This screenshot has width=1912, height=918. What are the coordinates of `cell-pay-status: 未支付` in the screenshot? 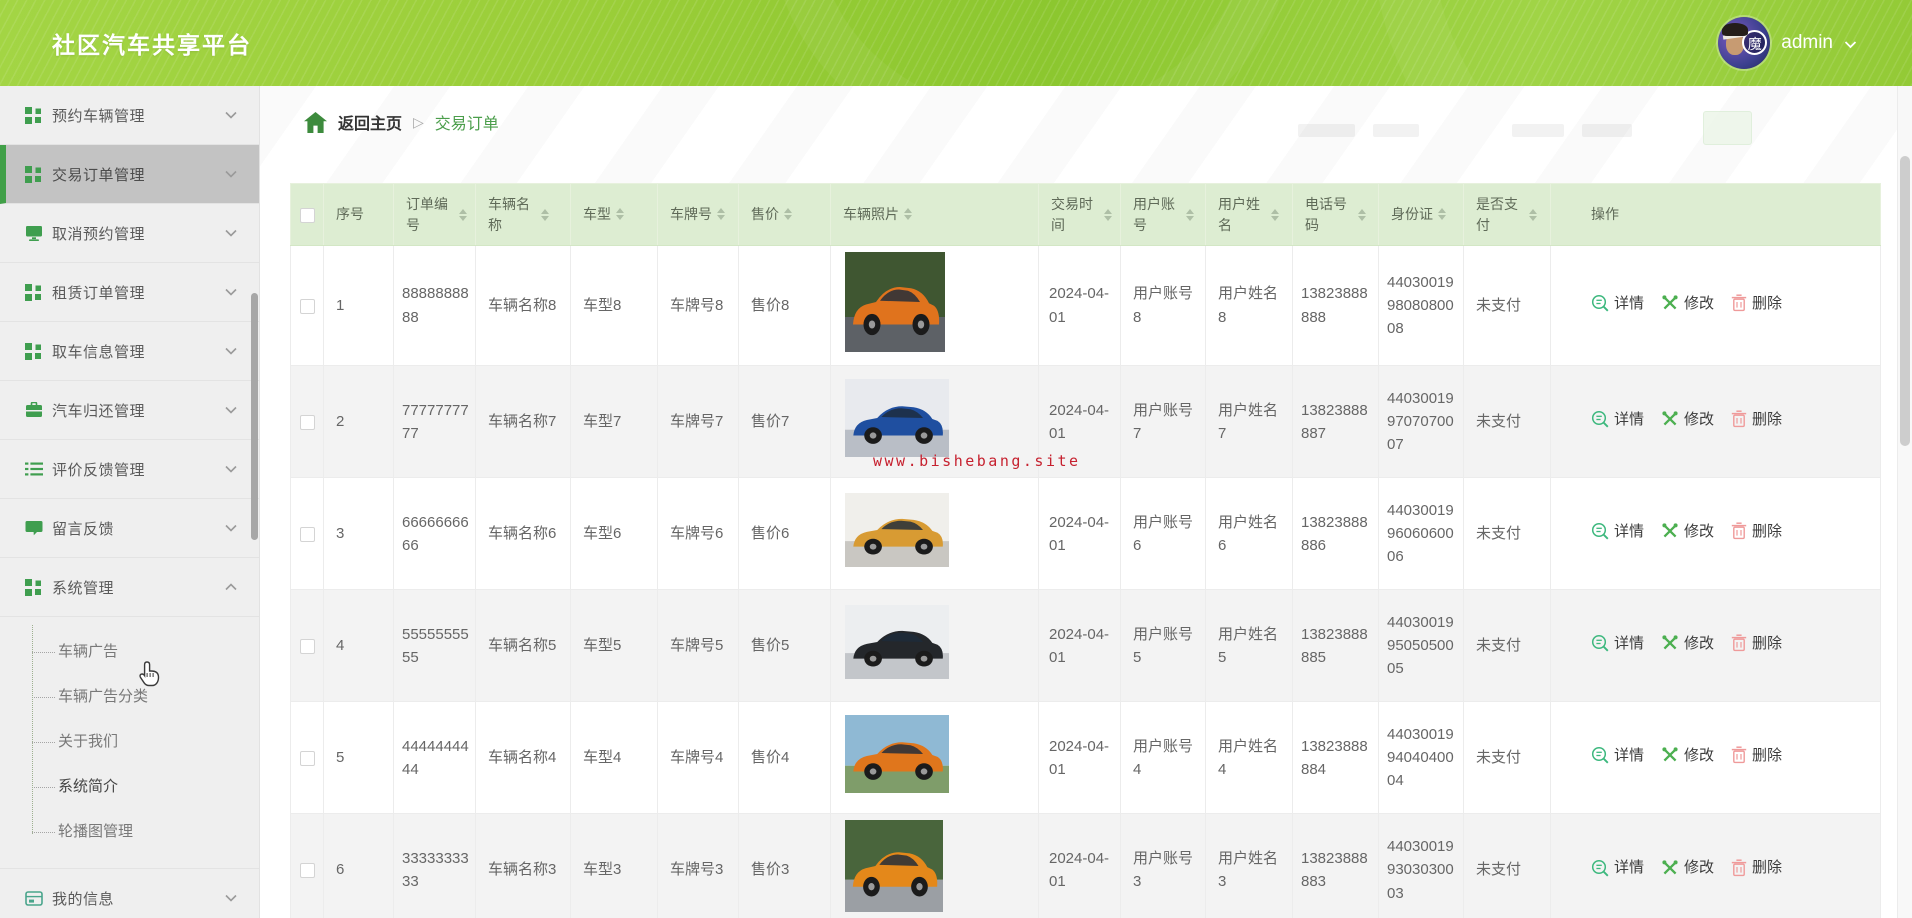 It's located at (1507, 534).